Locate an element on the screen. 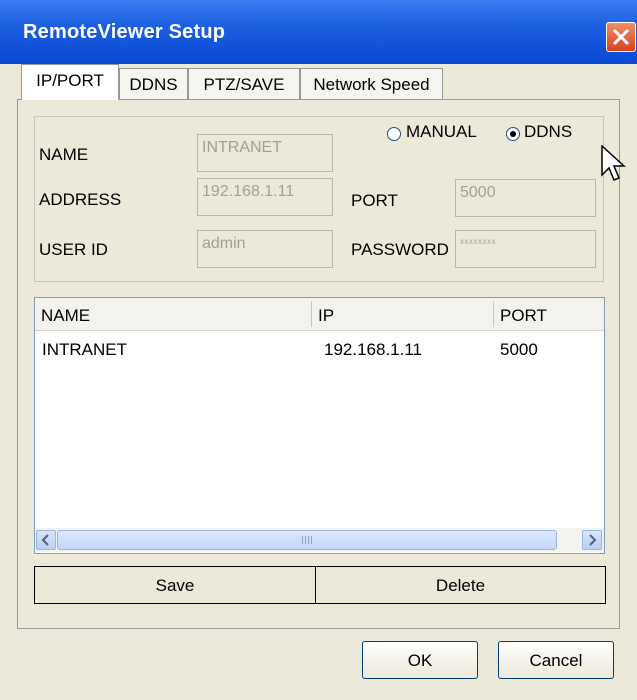  mouse-cursor-icon is located at coordinates (613, 163).